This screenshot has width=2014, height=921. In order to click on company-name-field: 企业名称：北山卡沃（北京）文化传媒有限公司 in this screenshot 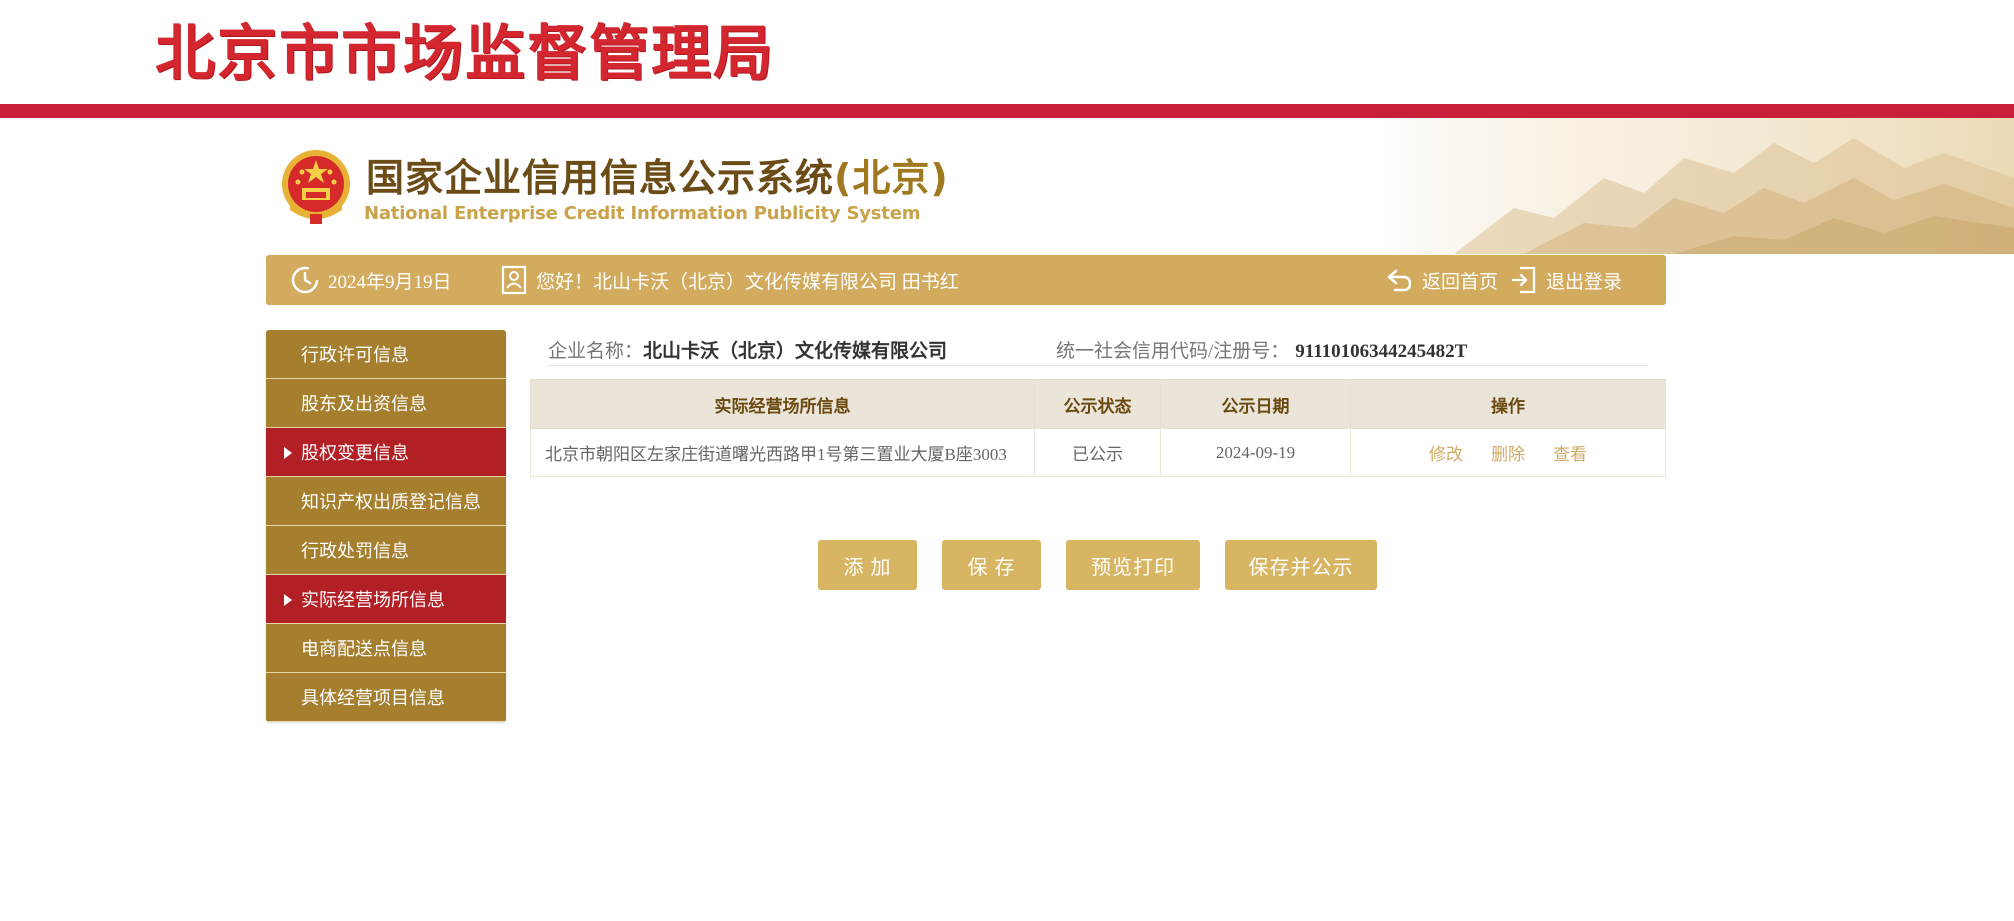, I will do `click(747, 349)`.